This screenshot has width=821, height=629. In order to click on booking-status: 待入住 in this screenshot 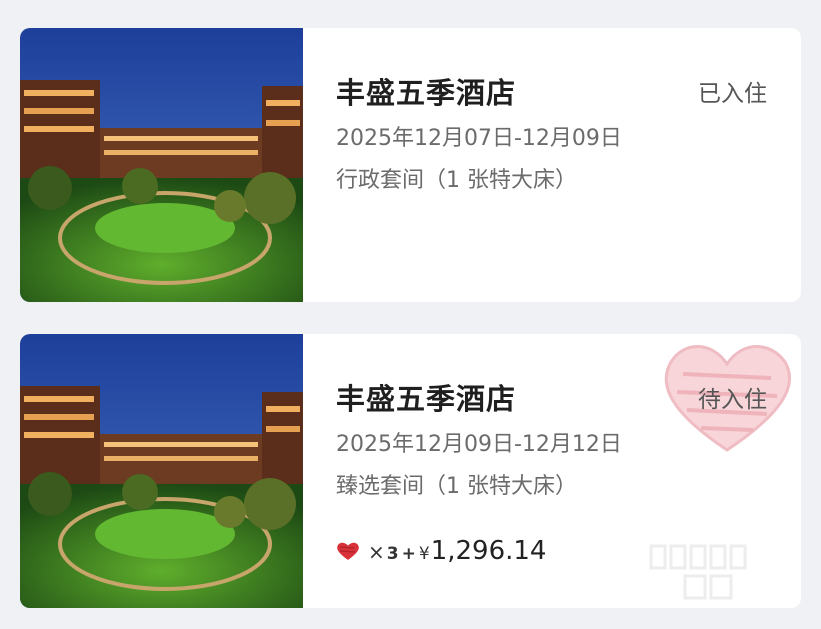, I will do `click(732, 400)`.